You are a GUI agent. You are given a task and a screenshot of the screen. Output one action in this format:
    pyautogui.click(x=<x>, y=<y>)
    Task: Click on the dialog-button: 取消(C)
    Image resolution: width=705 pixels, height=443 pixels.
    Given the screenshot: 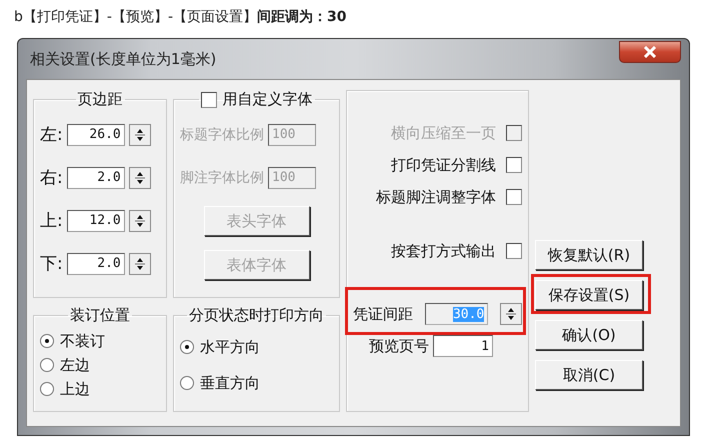 What is the action you would take?
    pyautogui.click(x=589, y=375)
    